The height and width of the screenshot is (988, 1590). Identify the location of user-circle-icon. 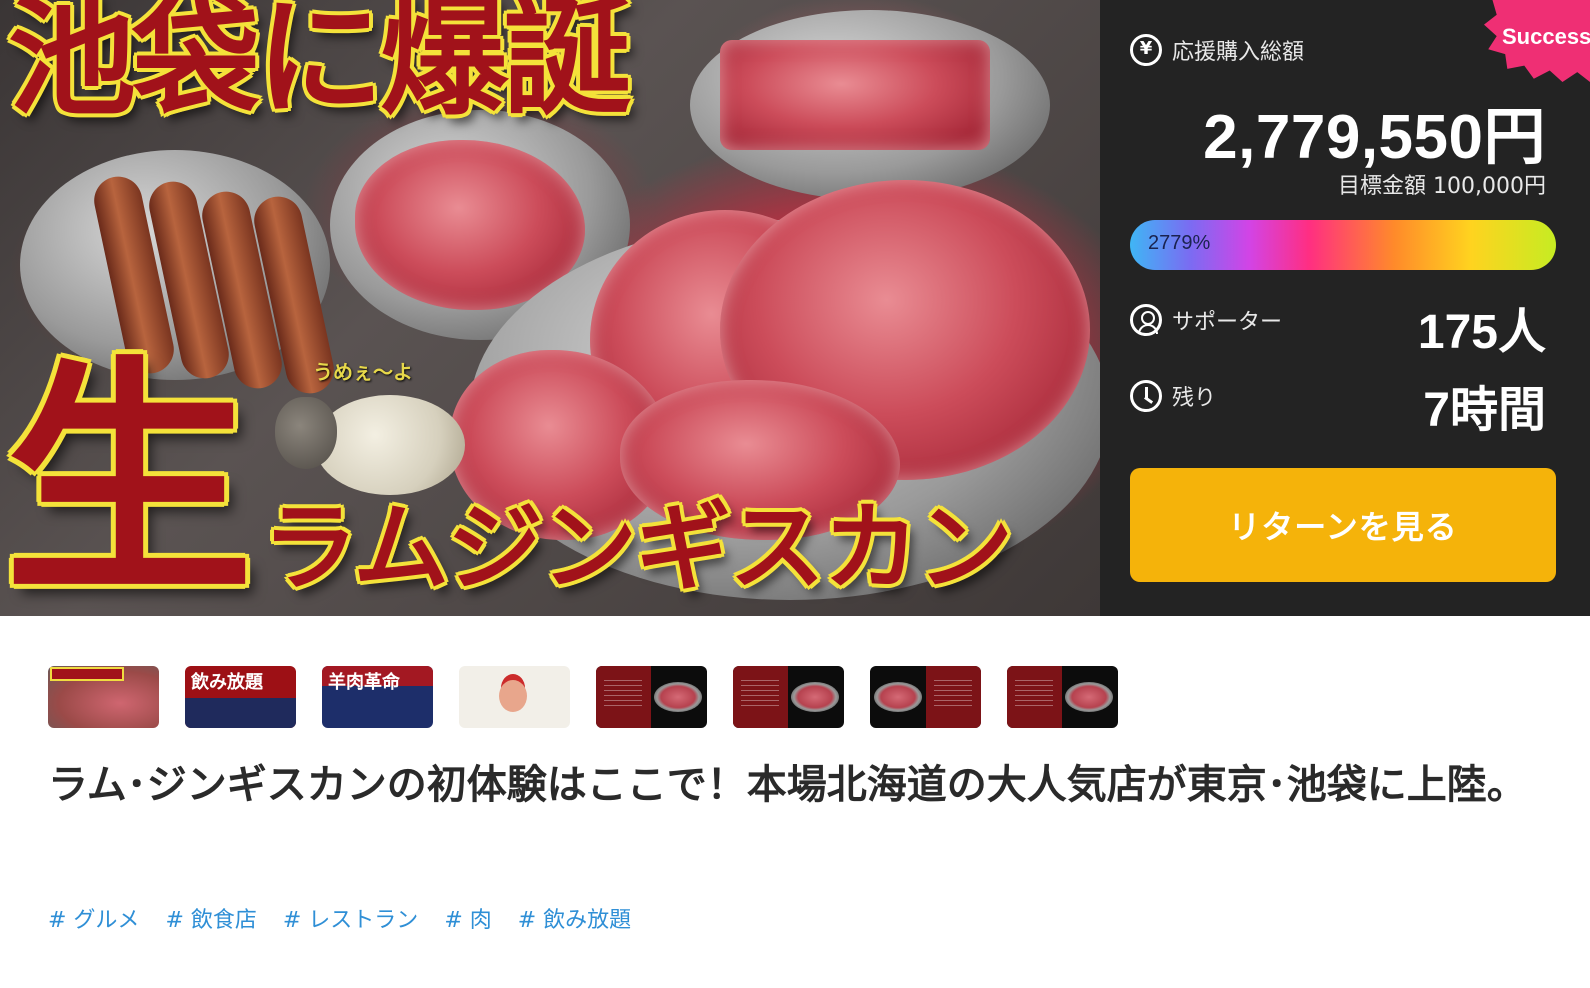
(1146, 320).